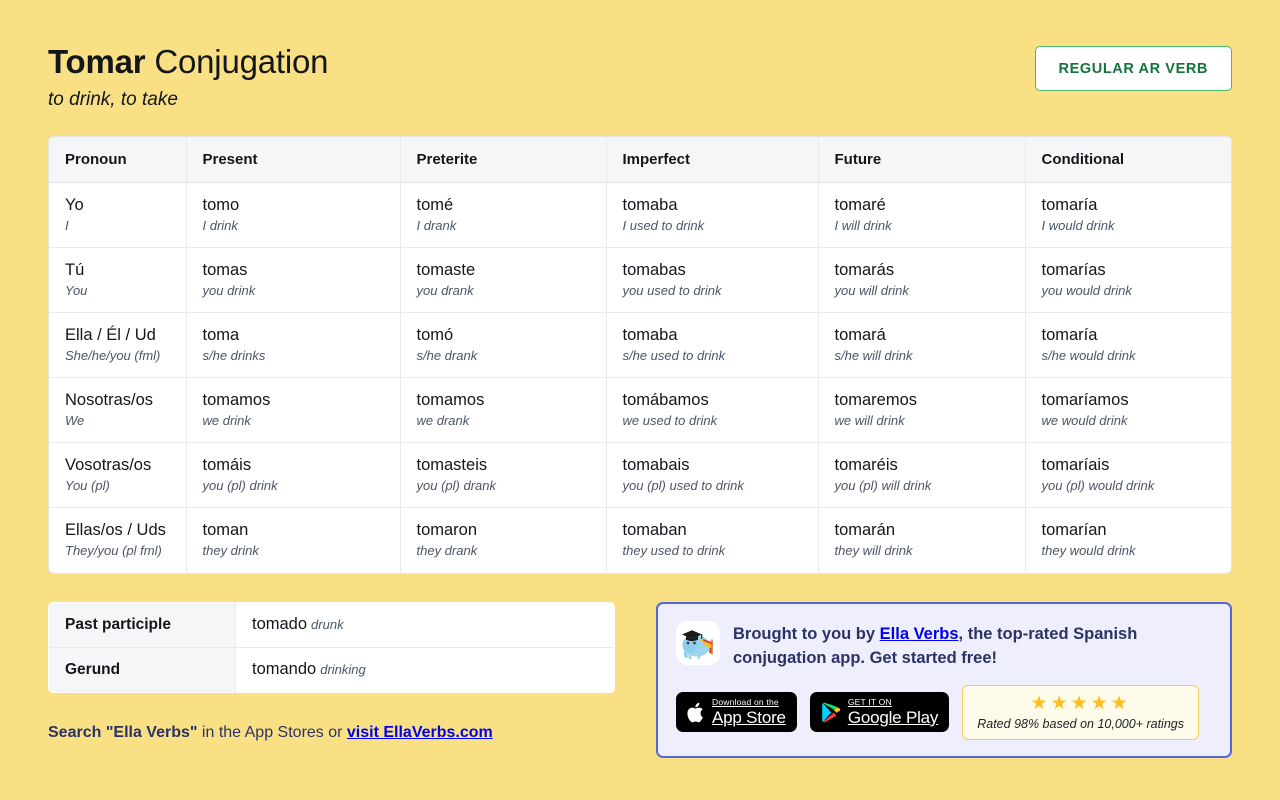  Describe the element at coordinates (1128, 410) in the screenshot. I see `cell-conditional: tomaríamos we would drink` at that location.